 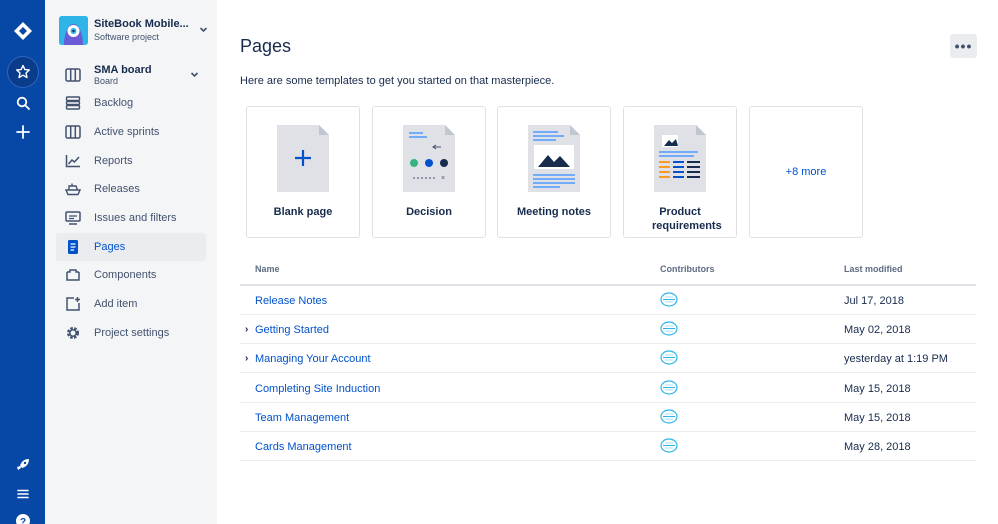 I want to click on board-switcher: SMA board Board, so click(x=131, y=75).